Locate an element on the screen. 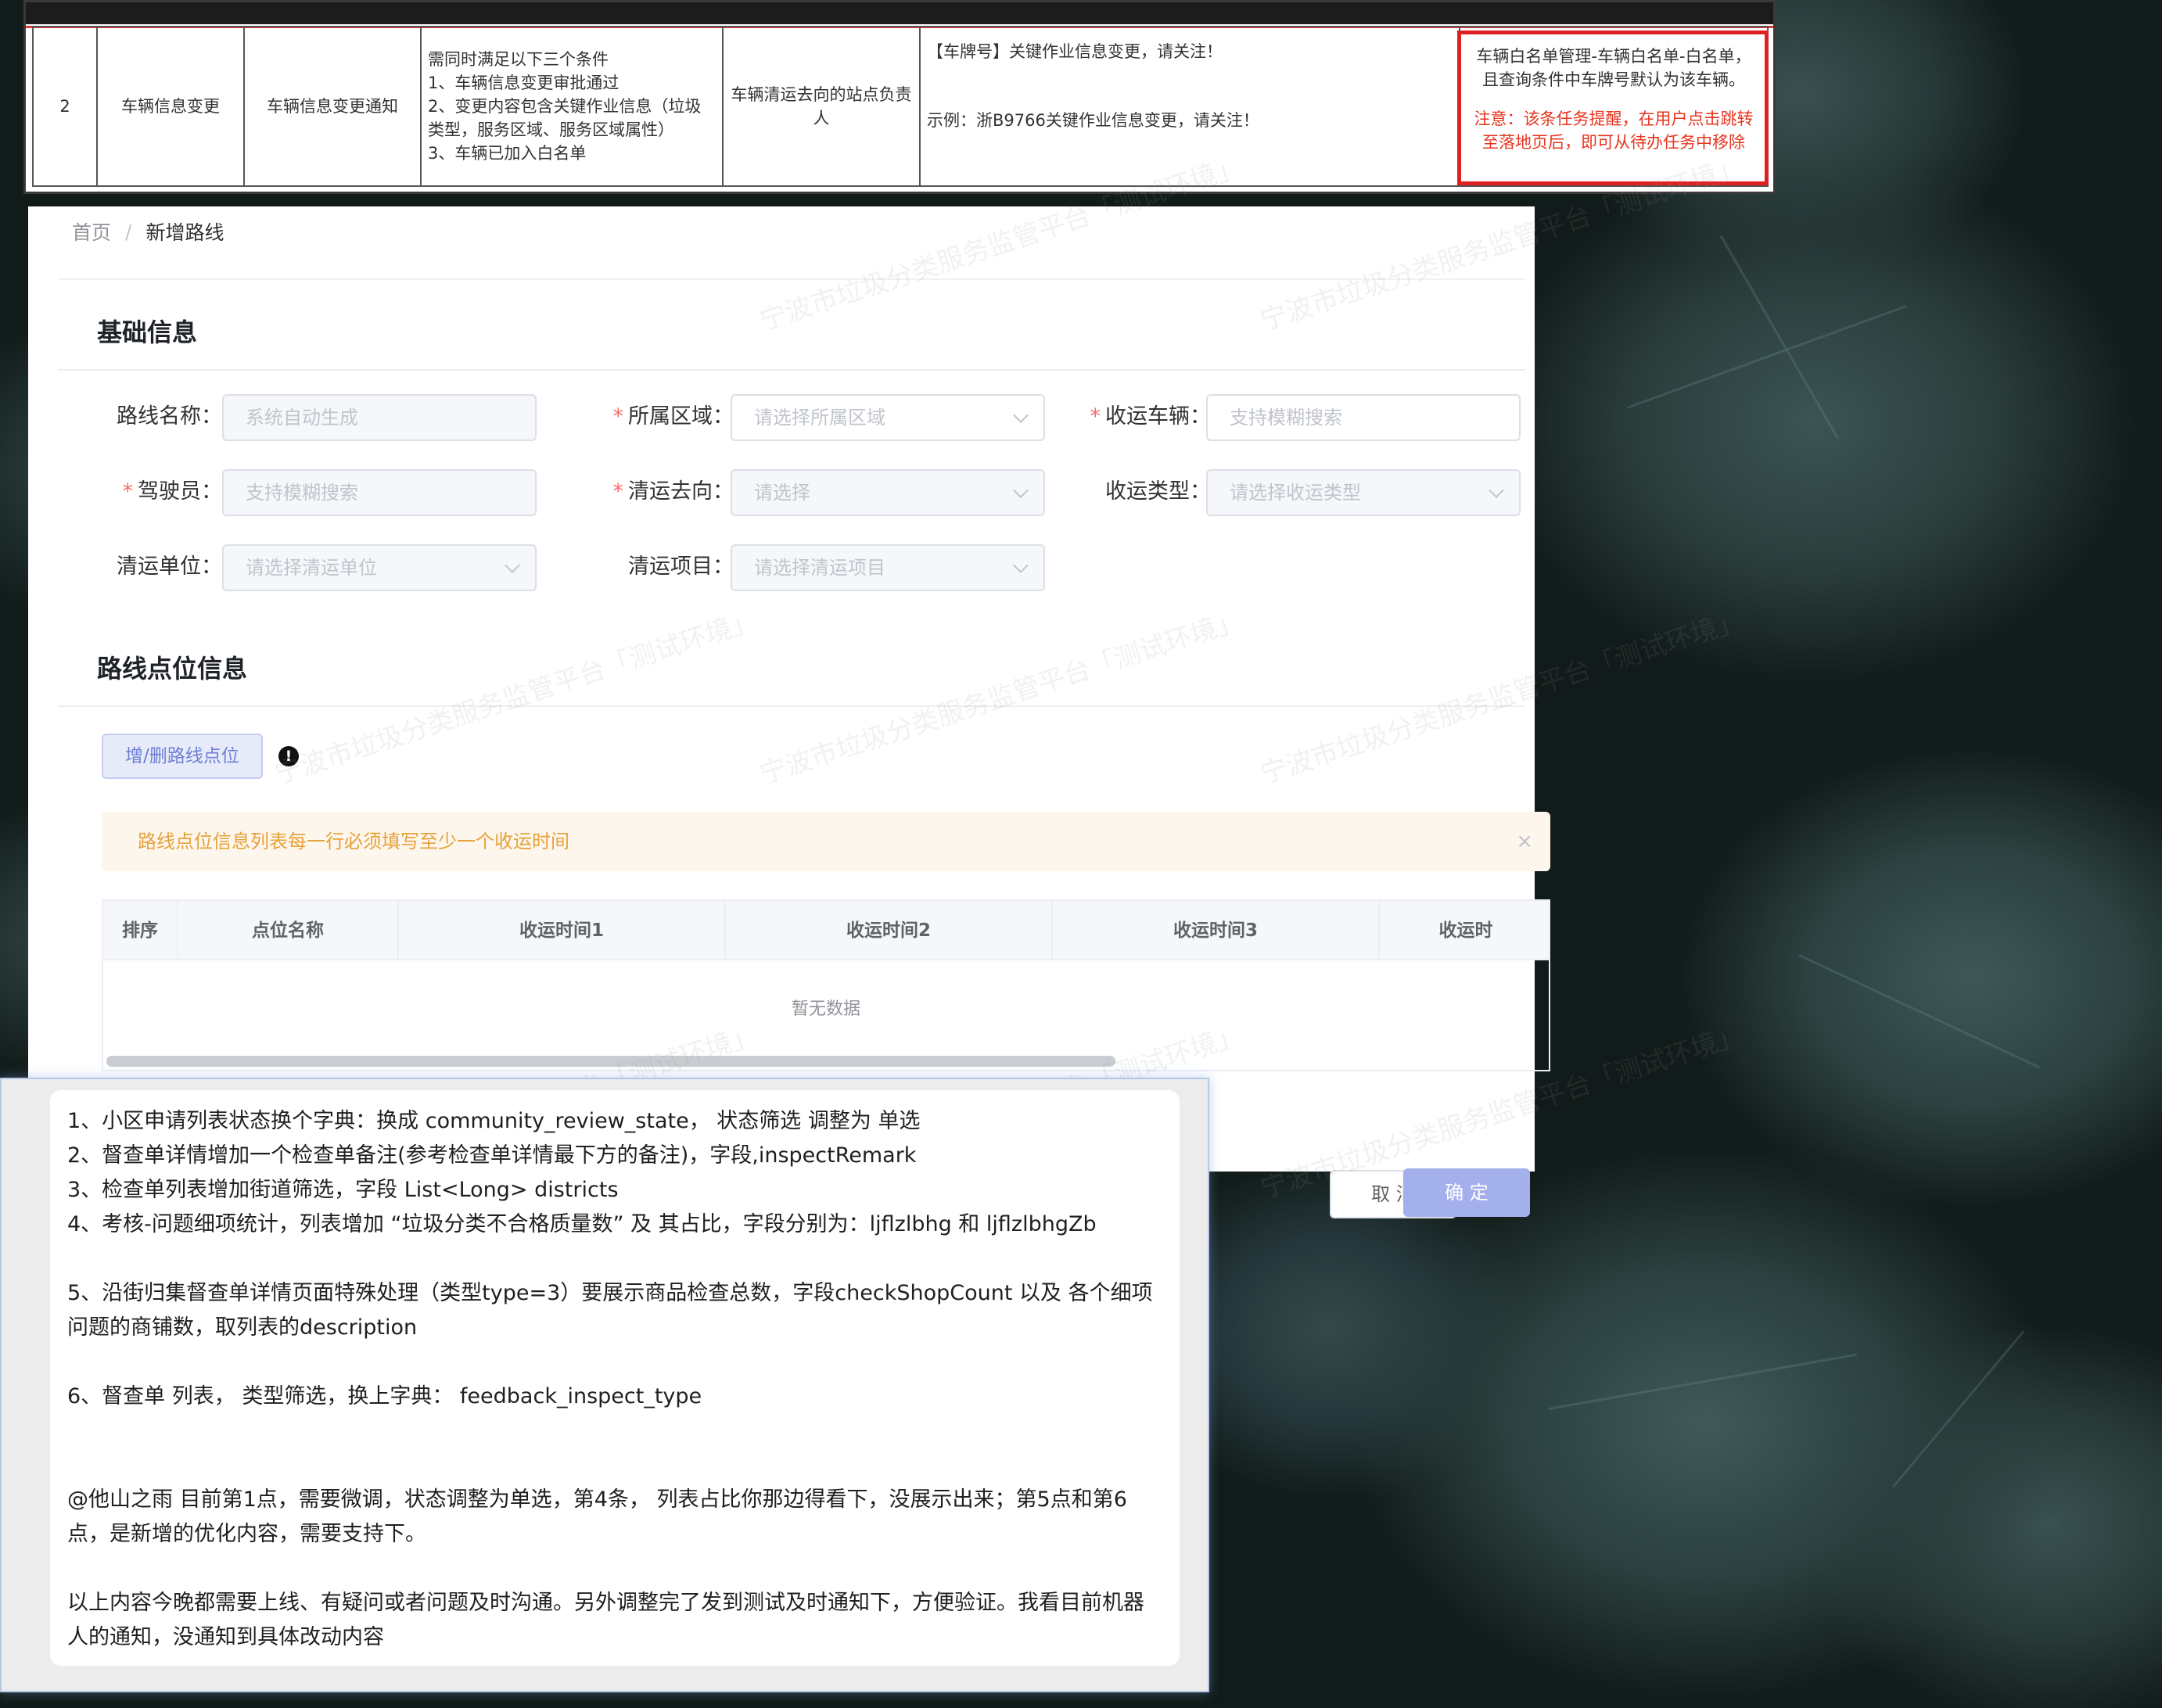  horizontal-scrollbar is located at coordinates (610, 1061).